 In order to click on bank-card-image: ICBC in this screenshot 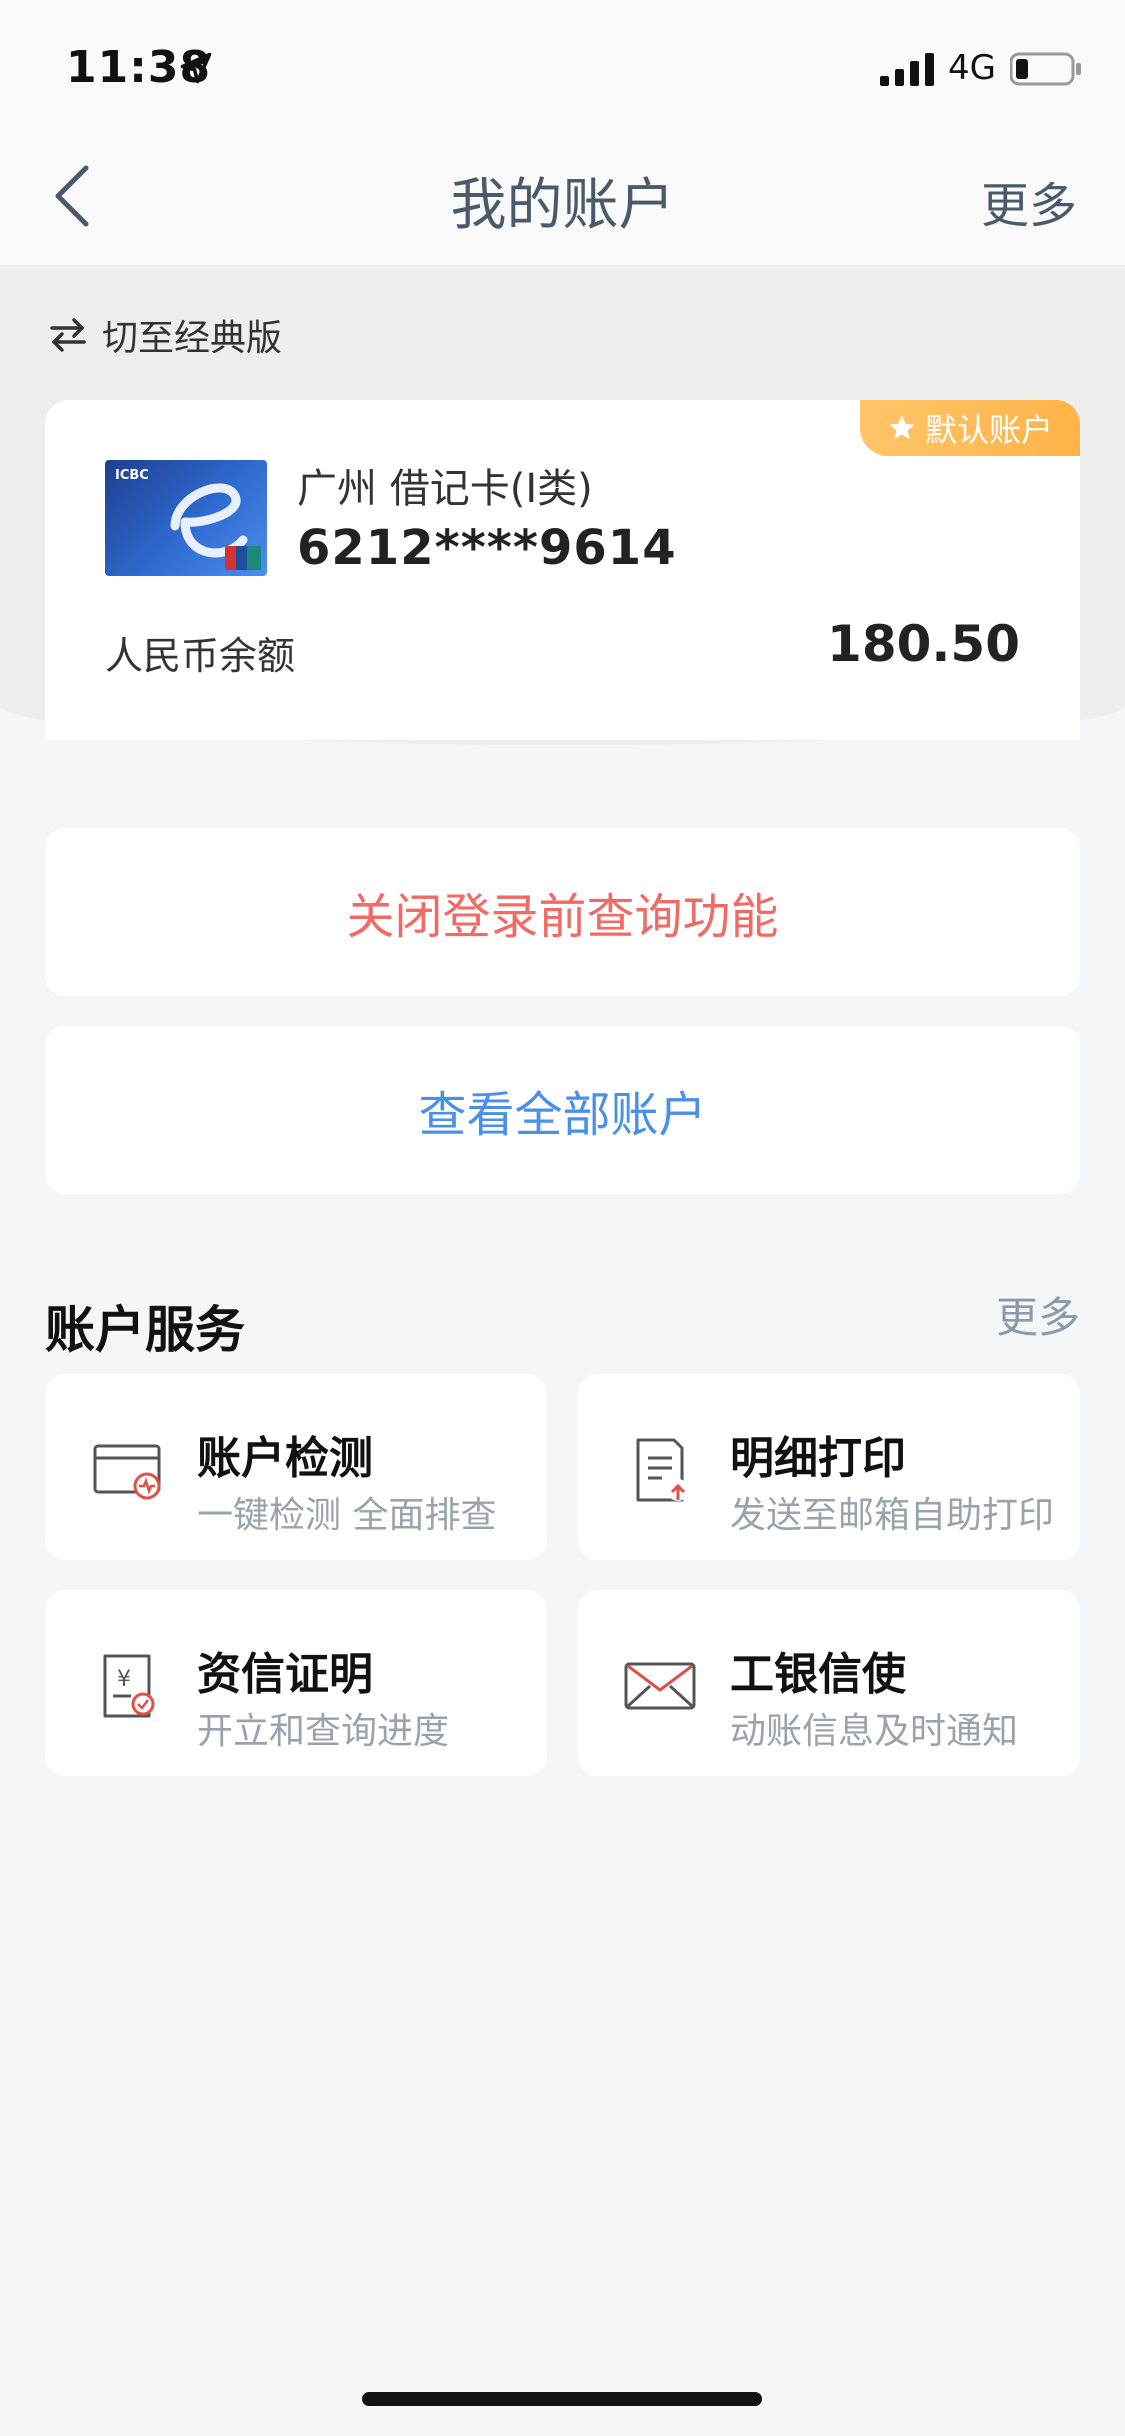, I will do `click(186, 518)`.